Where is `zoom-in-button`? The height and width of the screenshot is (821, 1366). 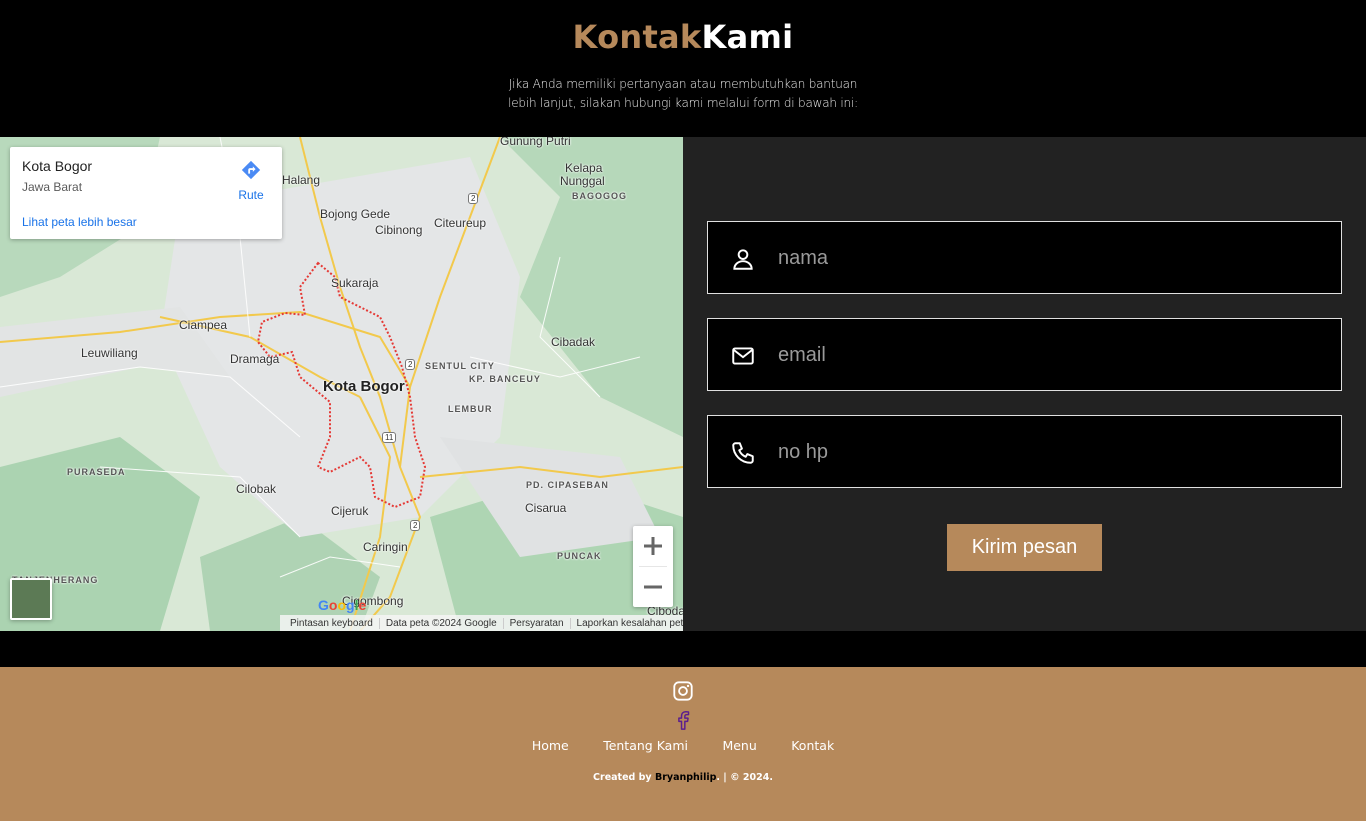 zoom-in-button is located at coordinates (653, 546).